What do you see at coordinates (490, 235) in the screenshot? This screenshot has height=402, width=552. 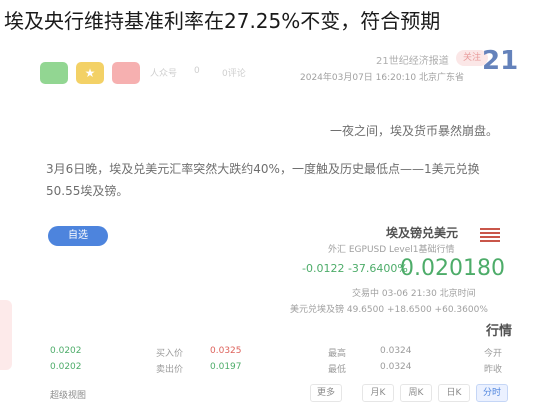 I see `flag-icon` at bounding box center [490, 235].